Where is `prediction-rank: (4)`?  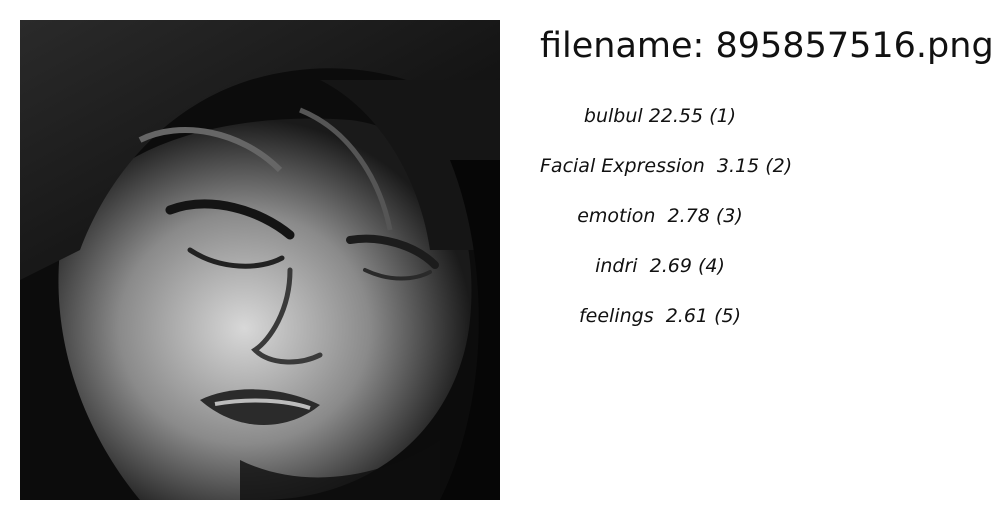
prediction-rank: (4) is located at coordinates (711, 266).